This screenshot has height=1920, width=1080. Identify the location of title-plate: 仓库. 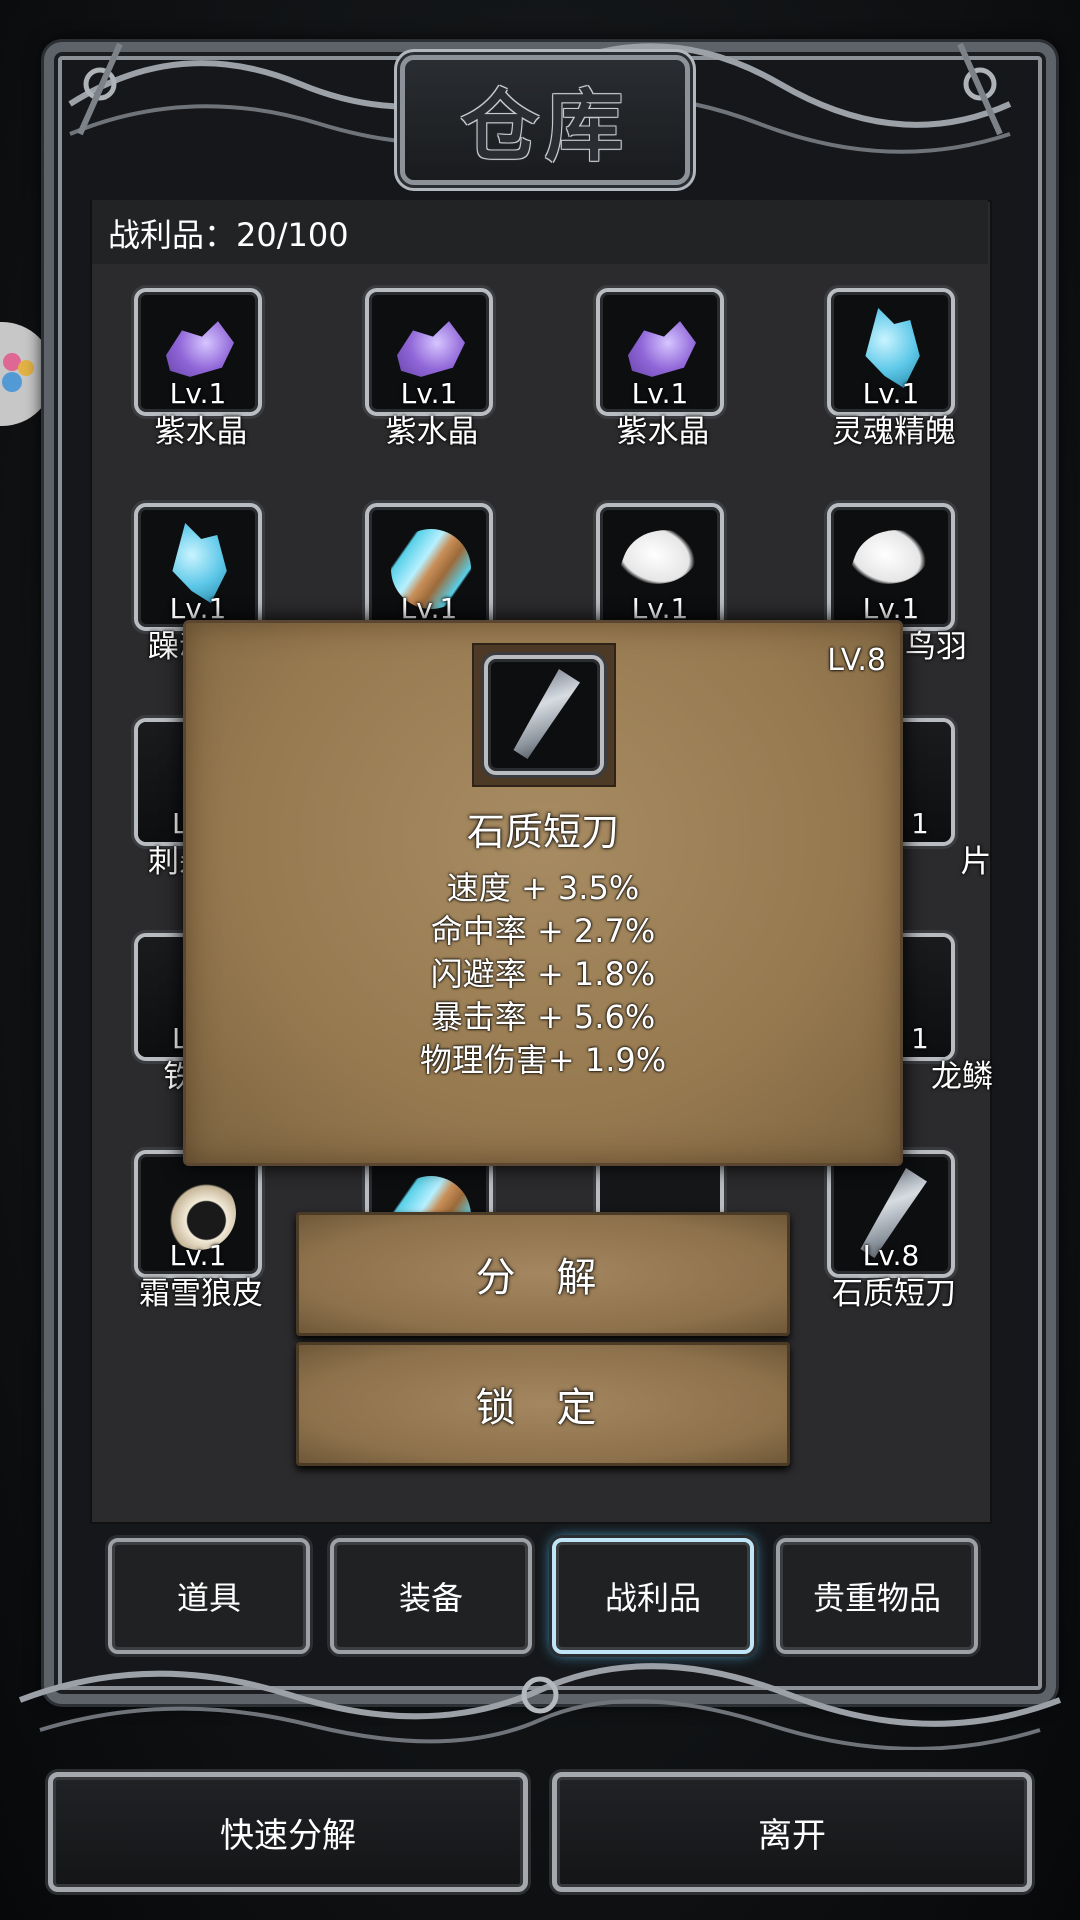
(545, 120).